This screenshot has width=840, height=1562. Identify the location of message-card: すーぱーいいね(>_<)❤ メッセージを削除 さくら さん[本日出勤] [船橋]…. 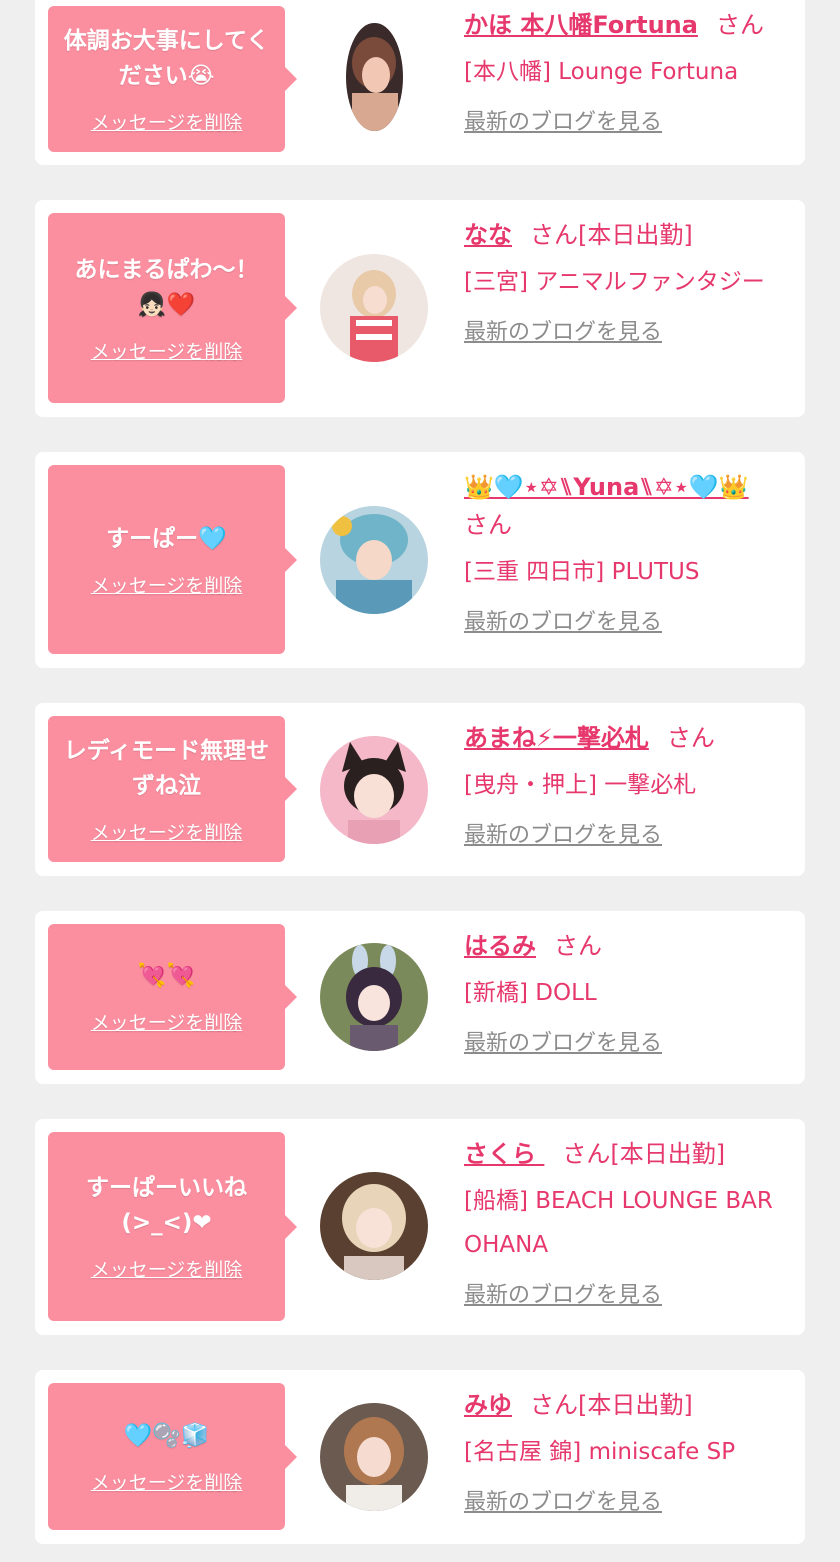
(420, 1227).